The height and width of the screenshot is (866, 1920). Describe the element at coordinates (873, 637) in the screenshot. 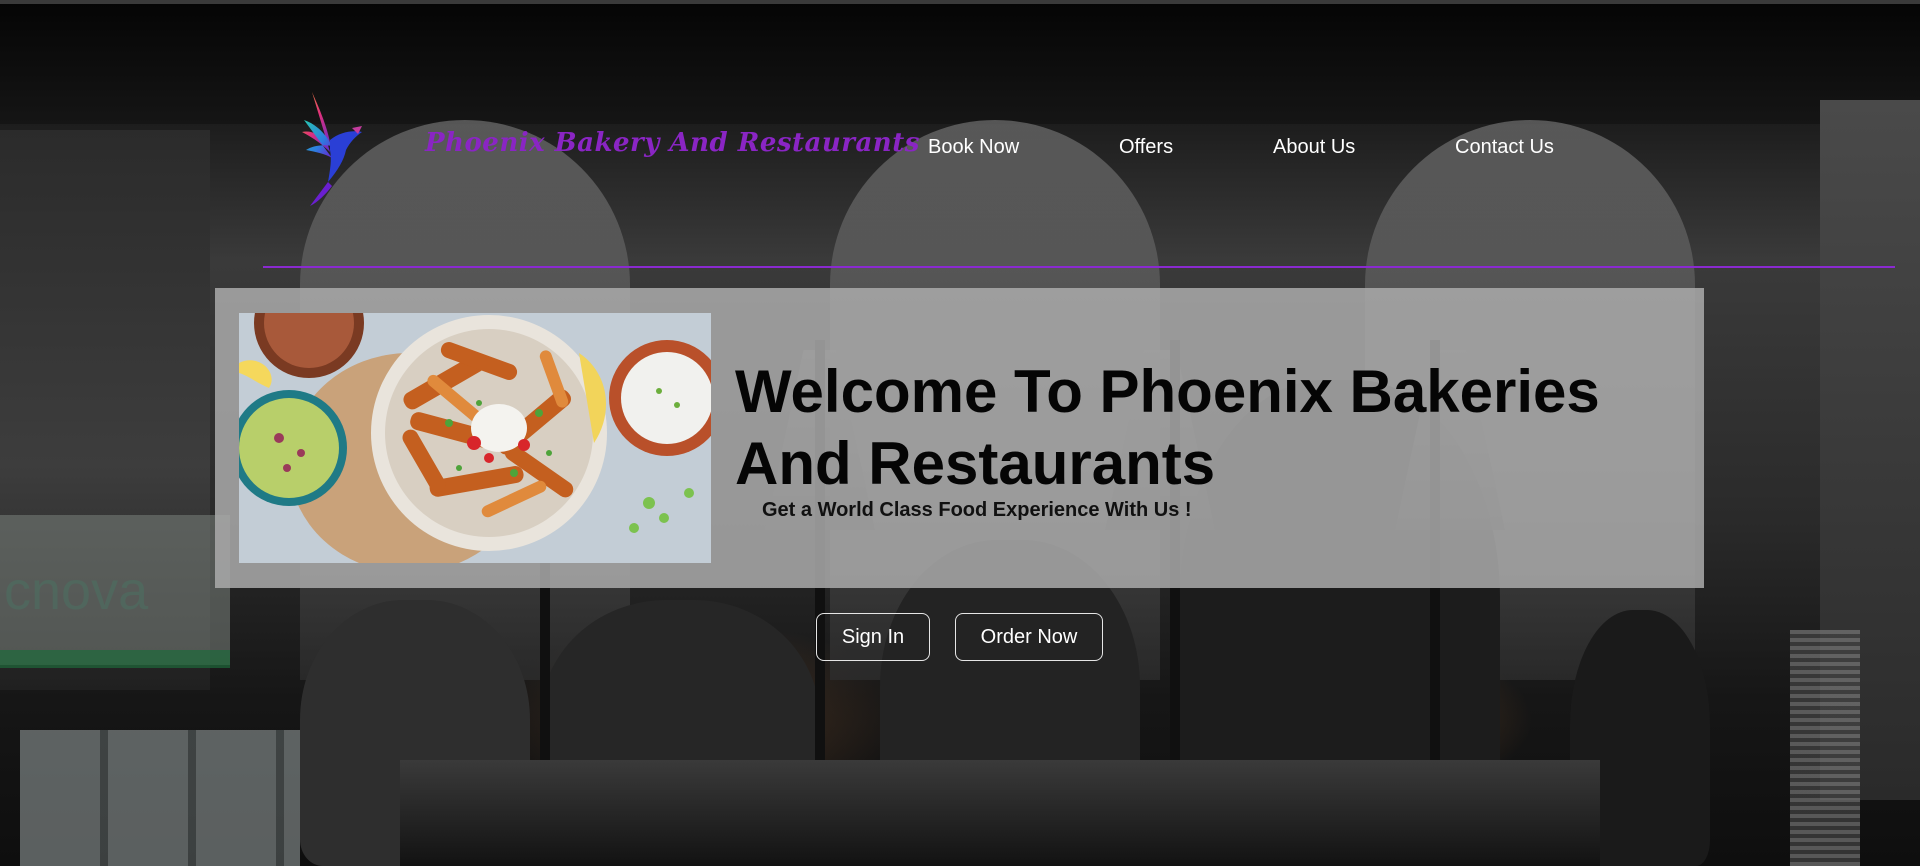

I see `sign-in-button: Sign In` at that location.